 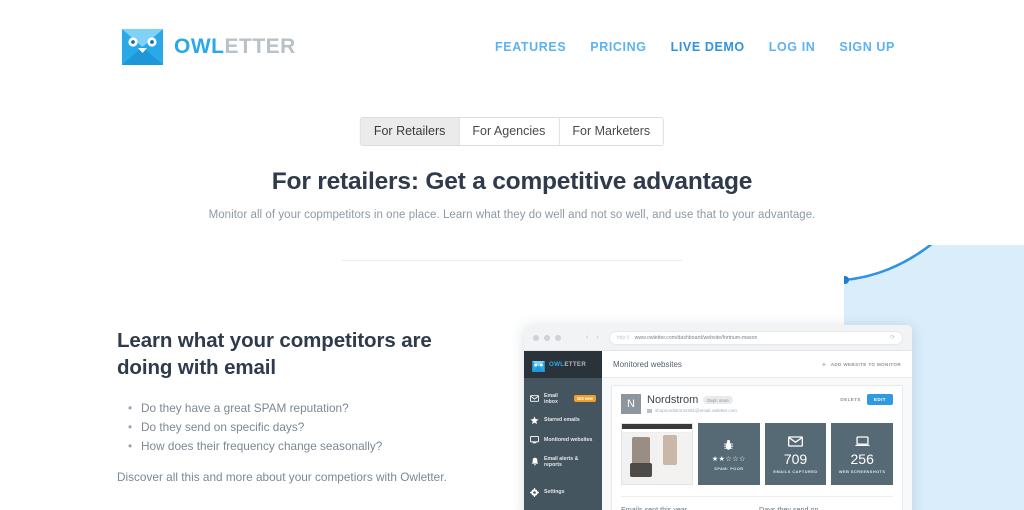 I want to click on website-name-row: Nordstrom Dept. store, so click(x=740, y=400).